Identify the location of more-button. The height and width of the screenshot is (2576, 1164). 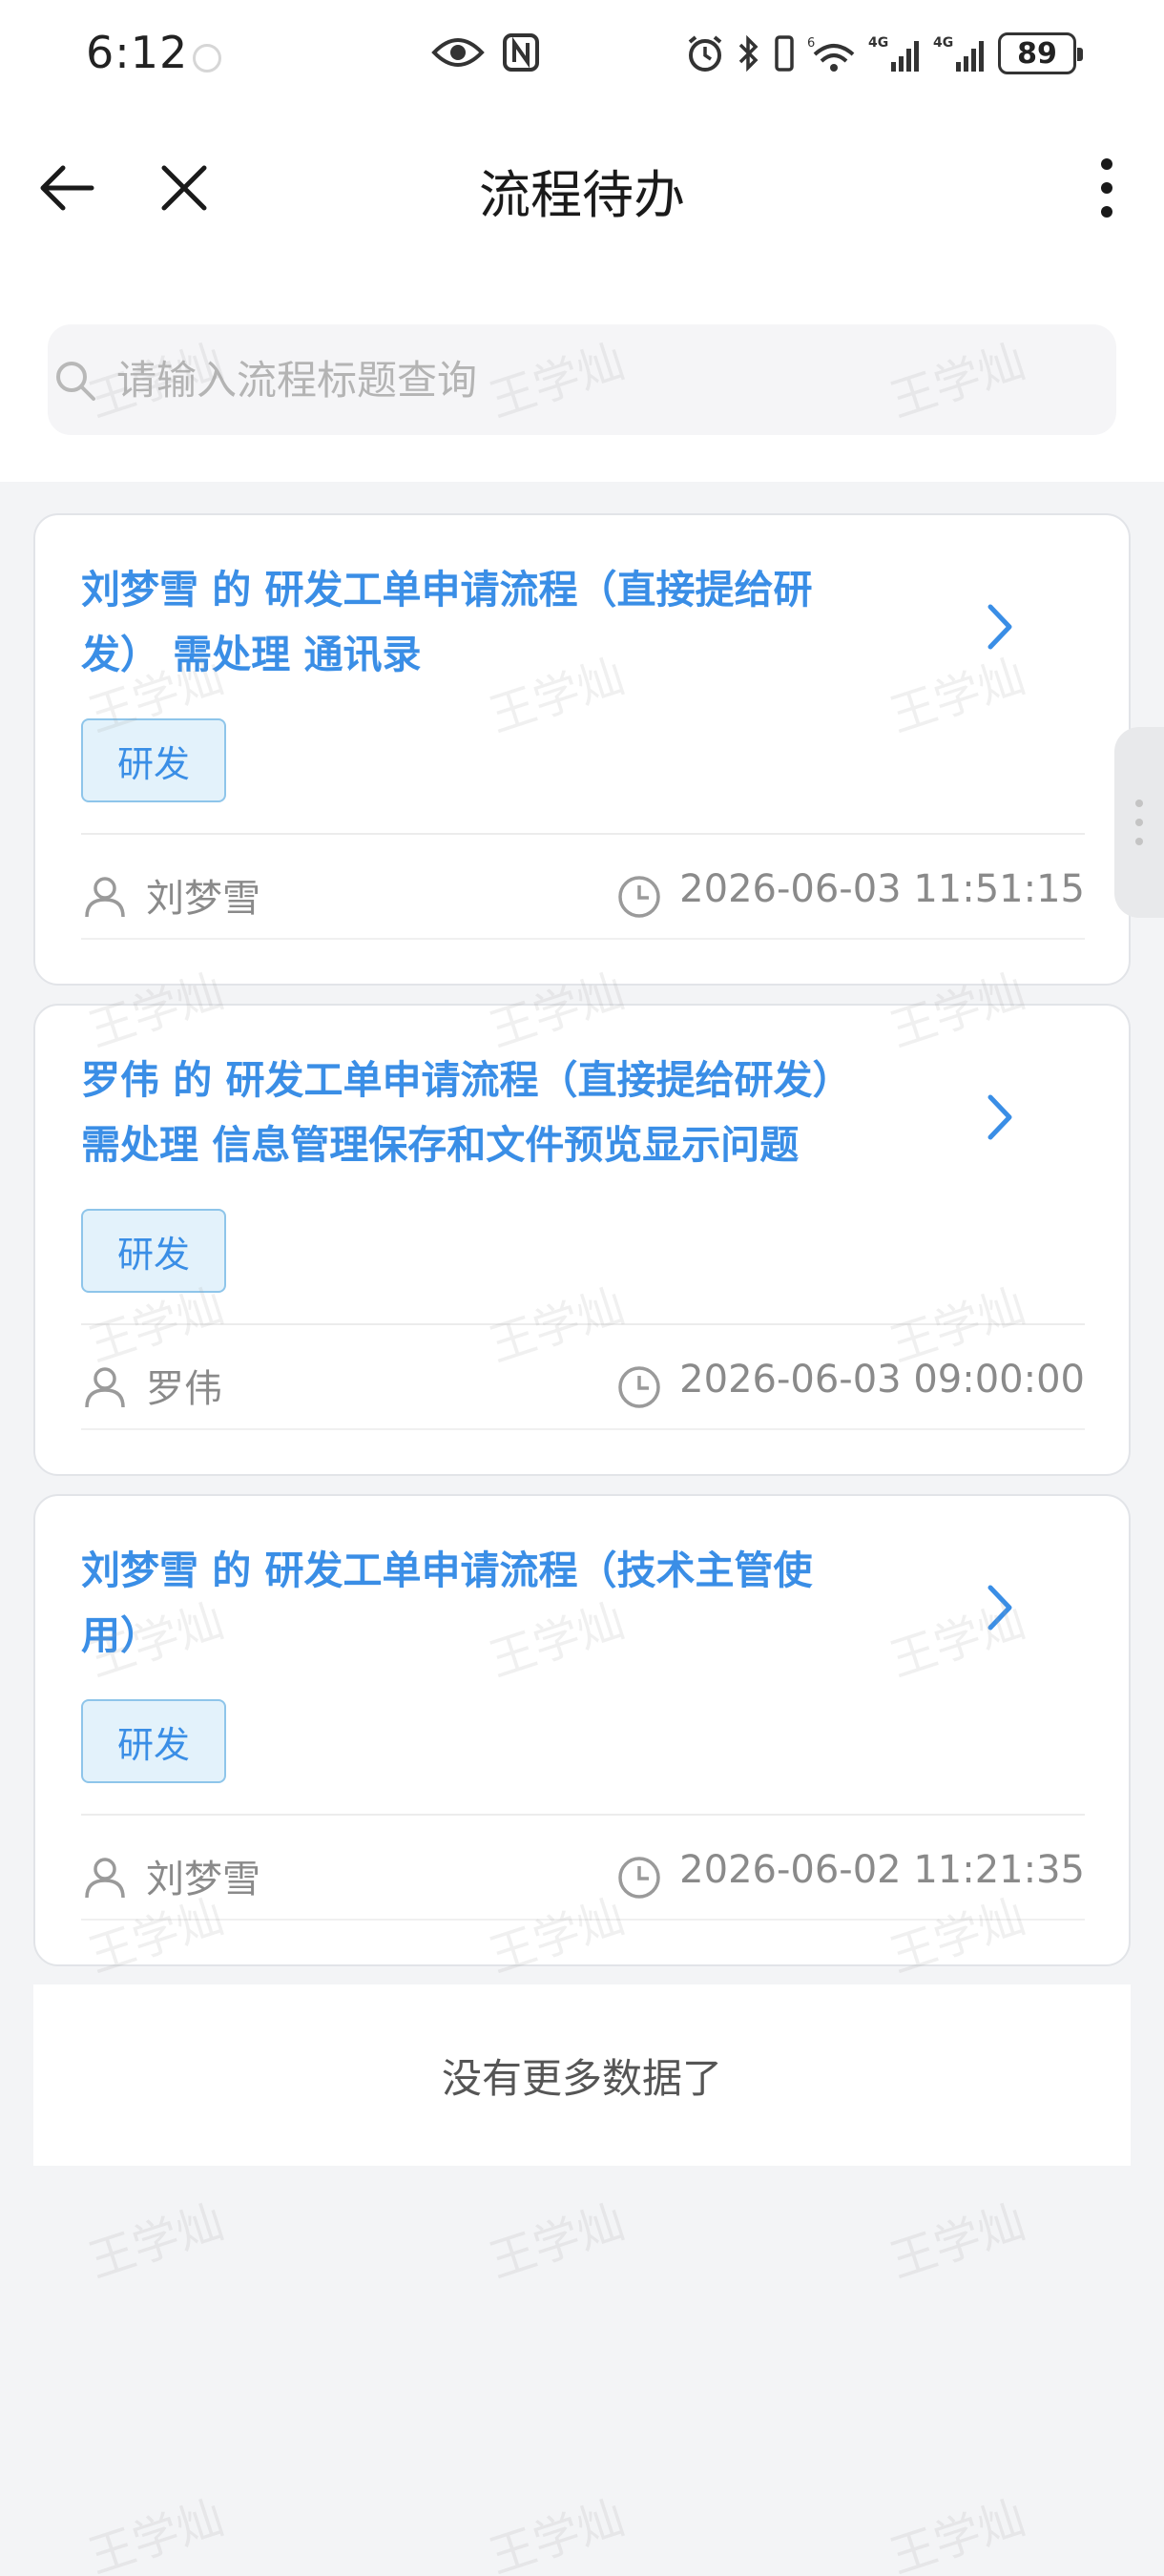
(1107, 188).